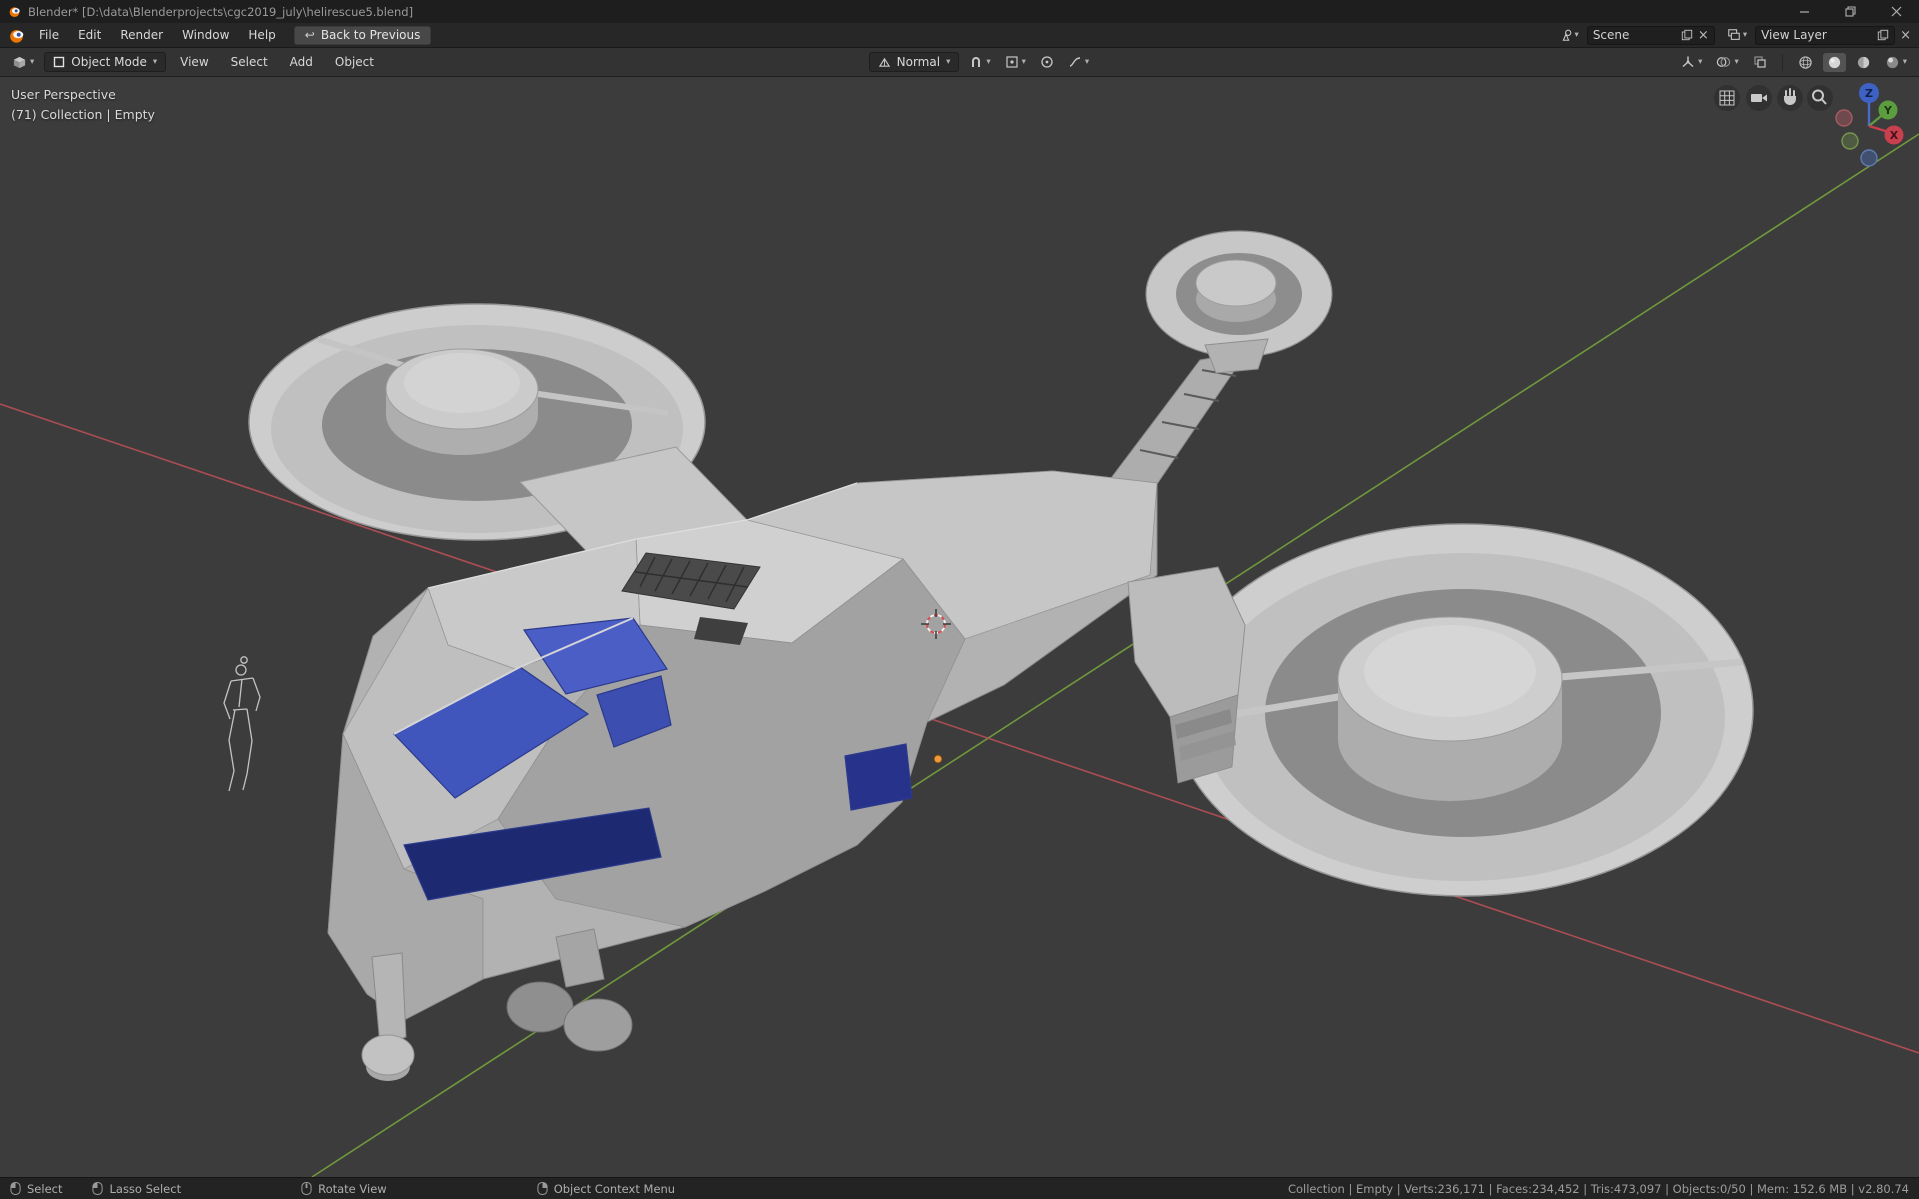  Describe the element at coordinates (1186, 675) in the screenshot. I see `right-pylon` at that location.